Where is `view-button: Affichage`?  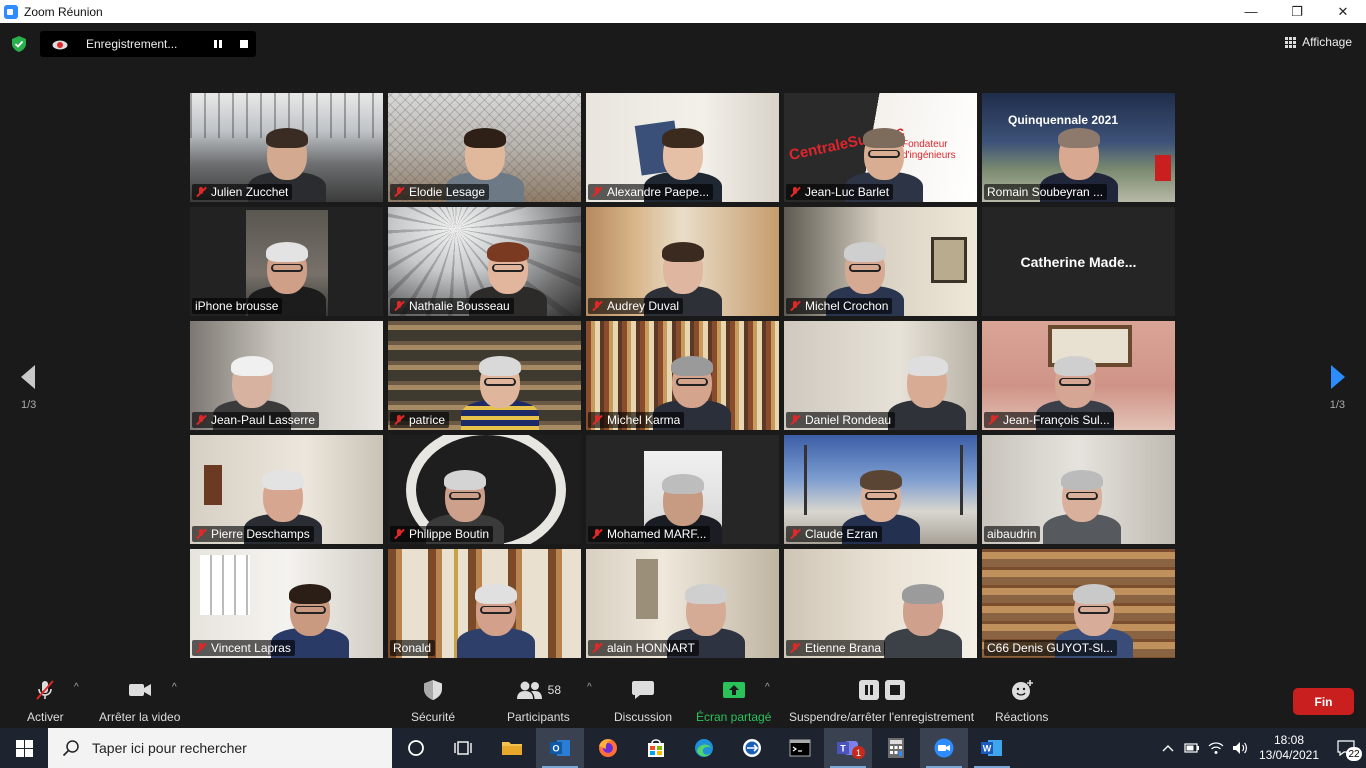 view-button: Affichage is located at coordinates (1318, 42).